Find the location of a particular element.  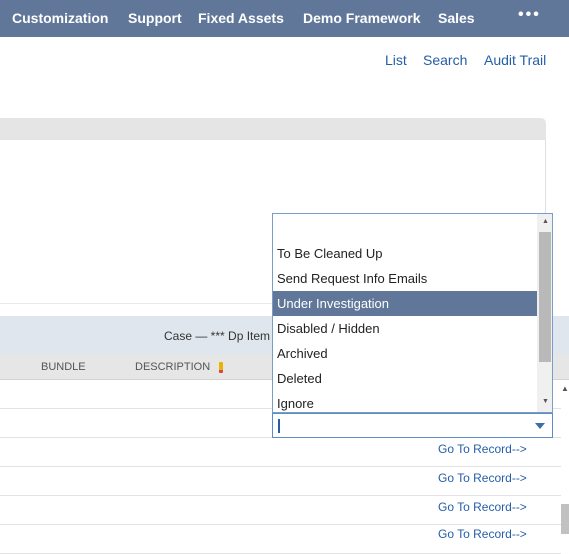

dropdown-option-under-investigation: Under Investigation is located at coordinates (405, 303).